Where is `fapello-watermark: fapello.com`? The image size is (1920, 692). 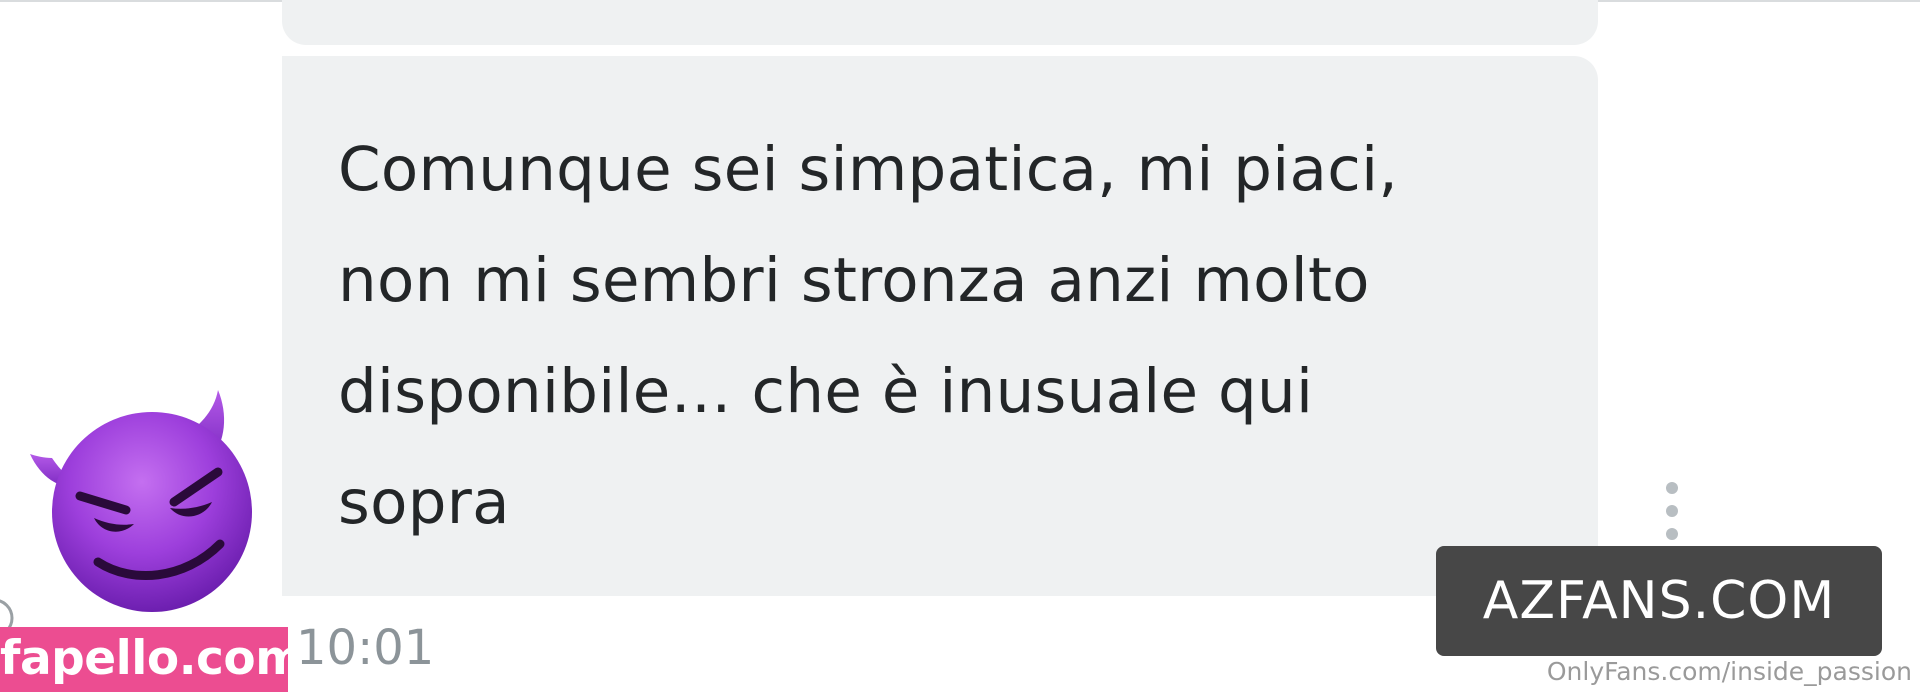
fapello-watermark: fapello.com is located at coordinates (152, 659).